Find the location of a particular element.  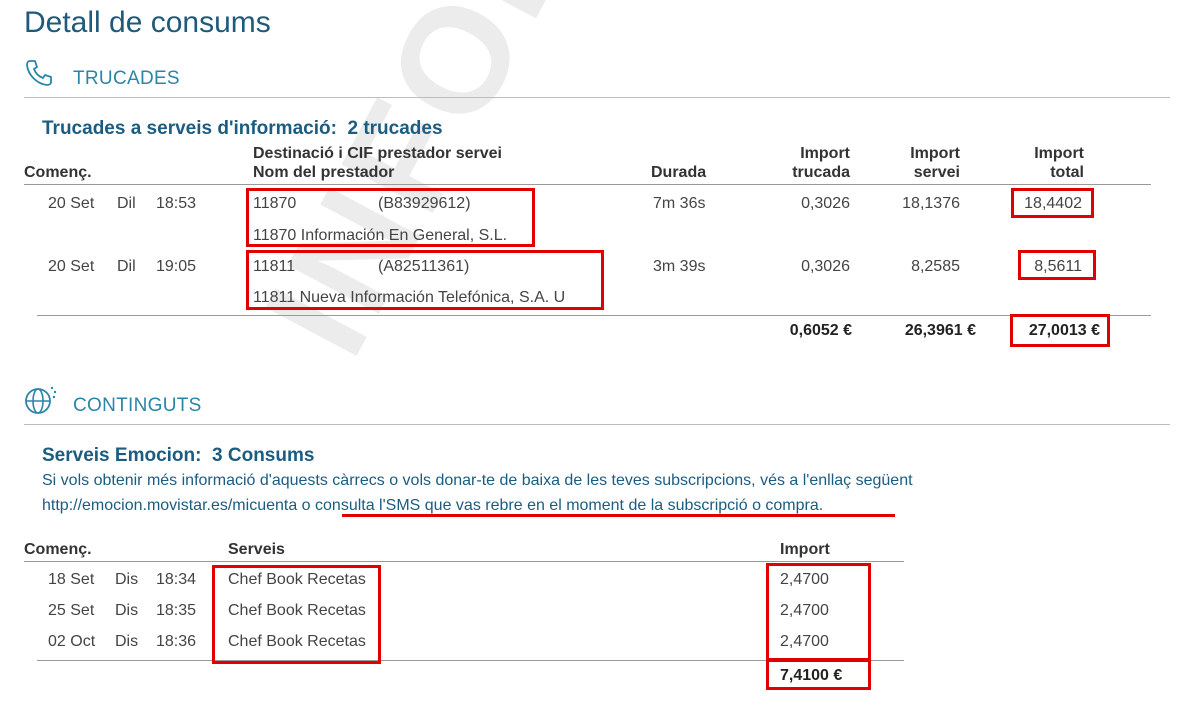

row-service-amount: 8,2585 is located at coordinates (935, 266).